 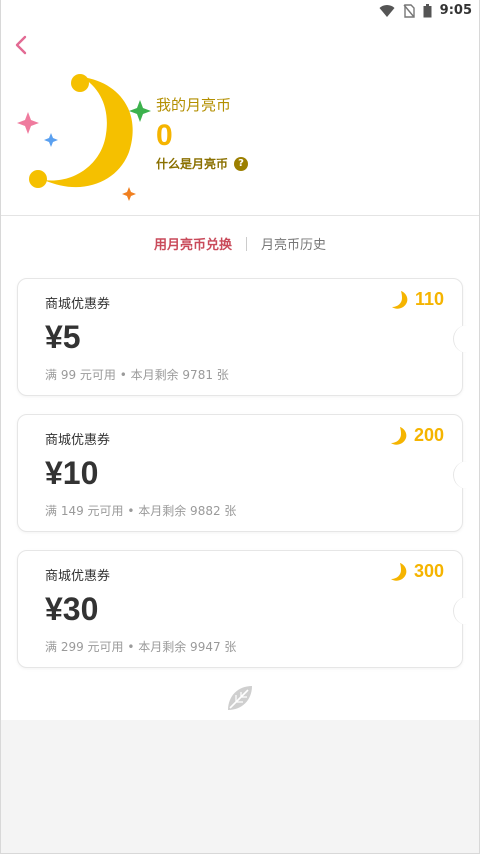 What do you see at coordinates (293, 243) in the screenshot?
I see `tab-history: 月亮币历史` at bounding box center [293, 243].